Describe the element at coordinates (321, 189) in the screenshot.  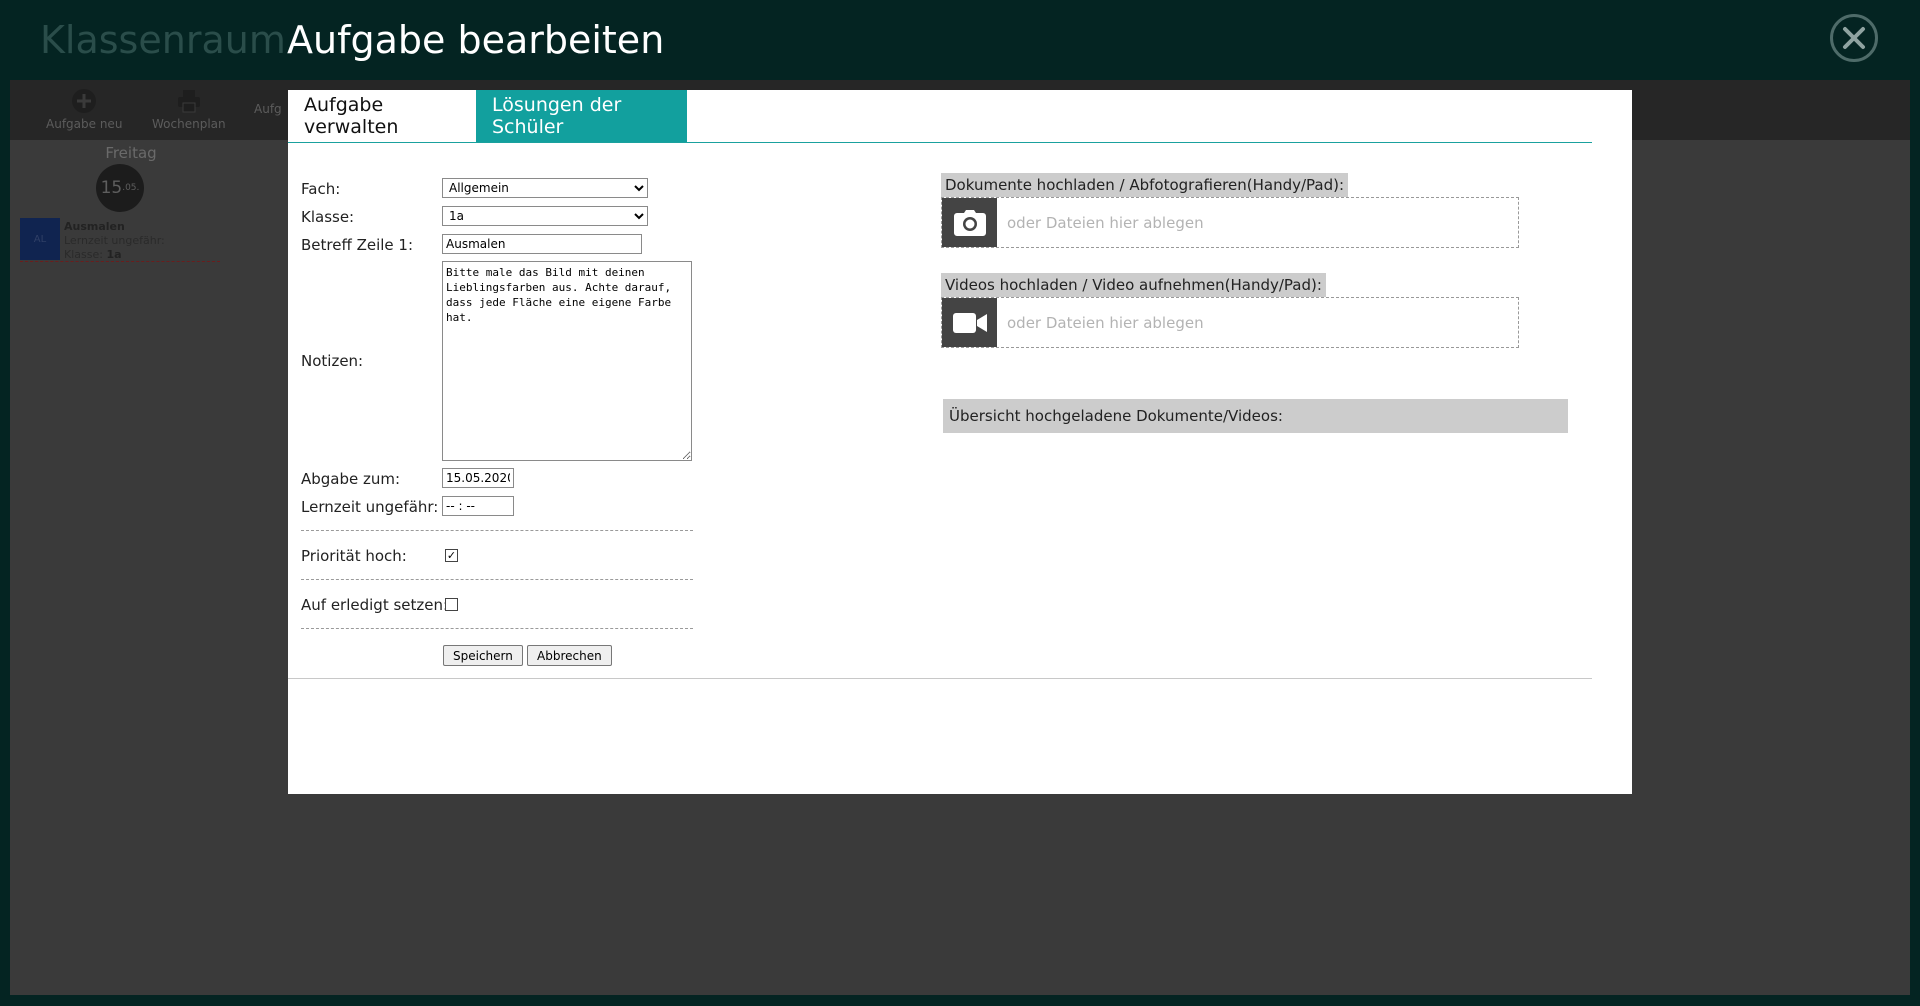
I see `subject-label: Fach:` at that location.